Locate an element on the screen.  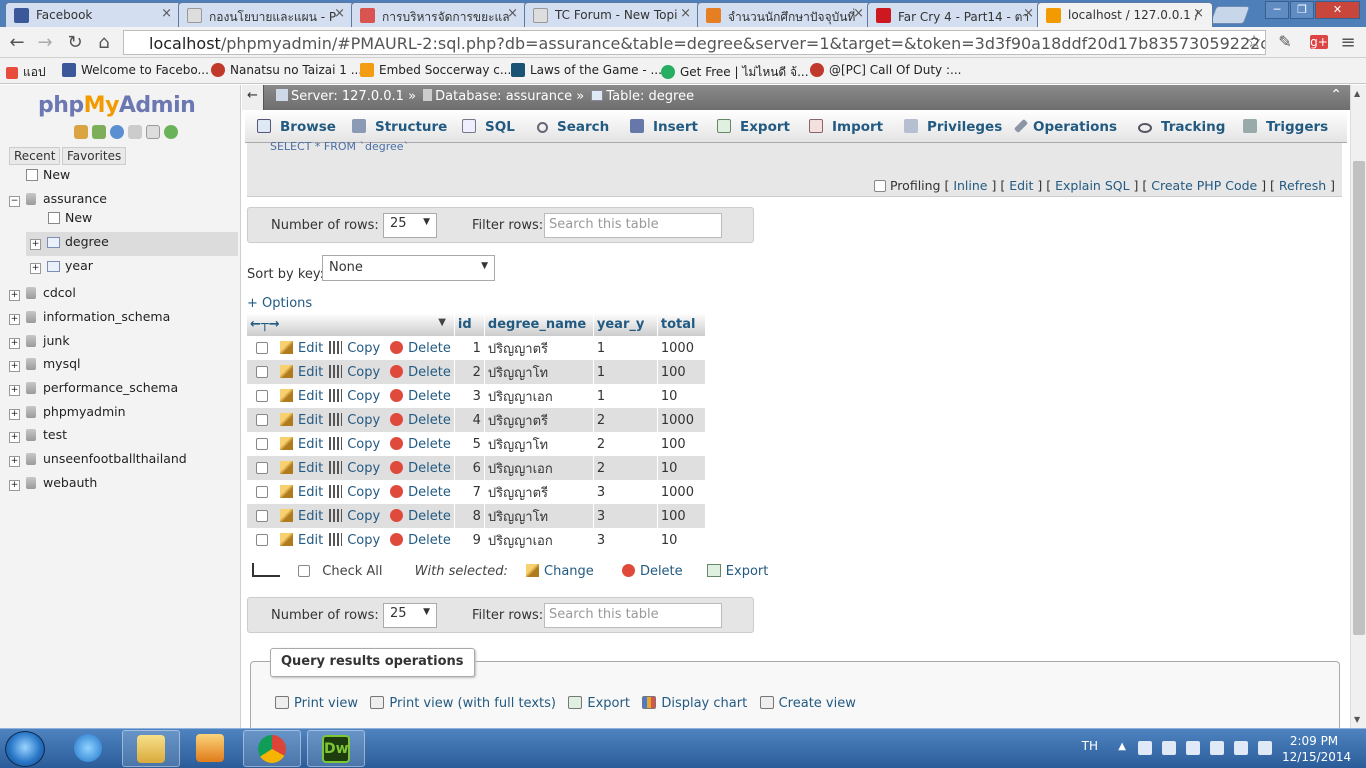
tray-expand-icon: ▲ is located at coordinates (1122, 746).